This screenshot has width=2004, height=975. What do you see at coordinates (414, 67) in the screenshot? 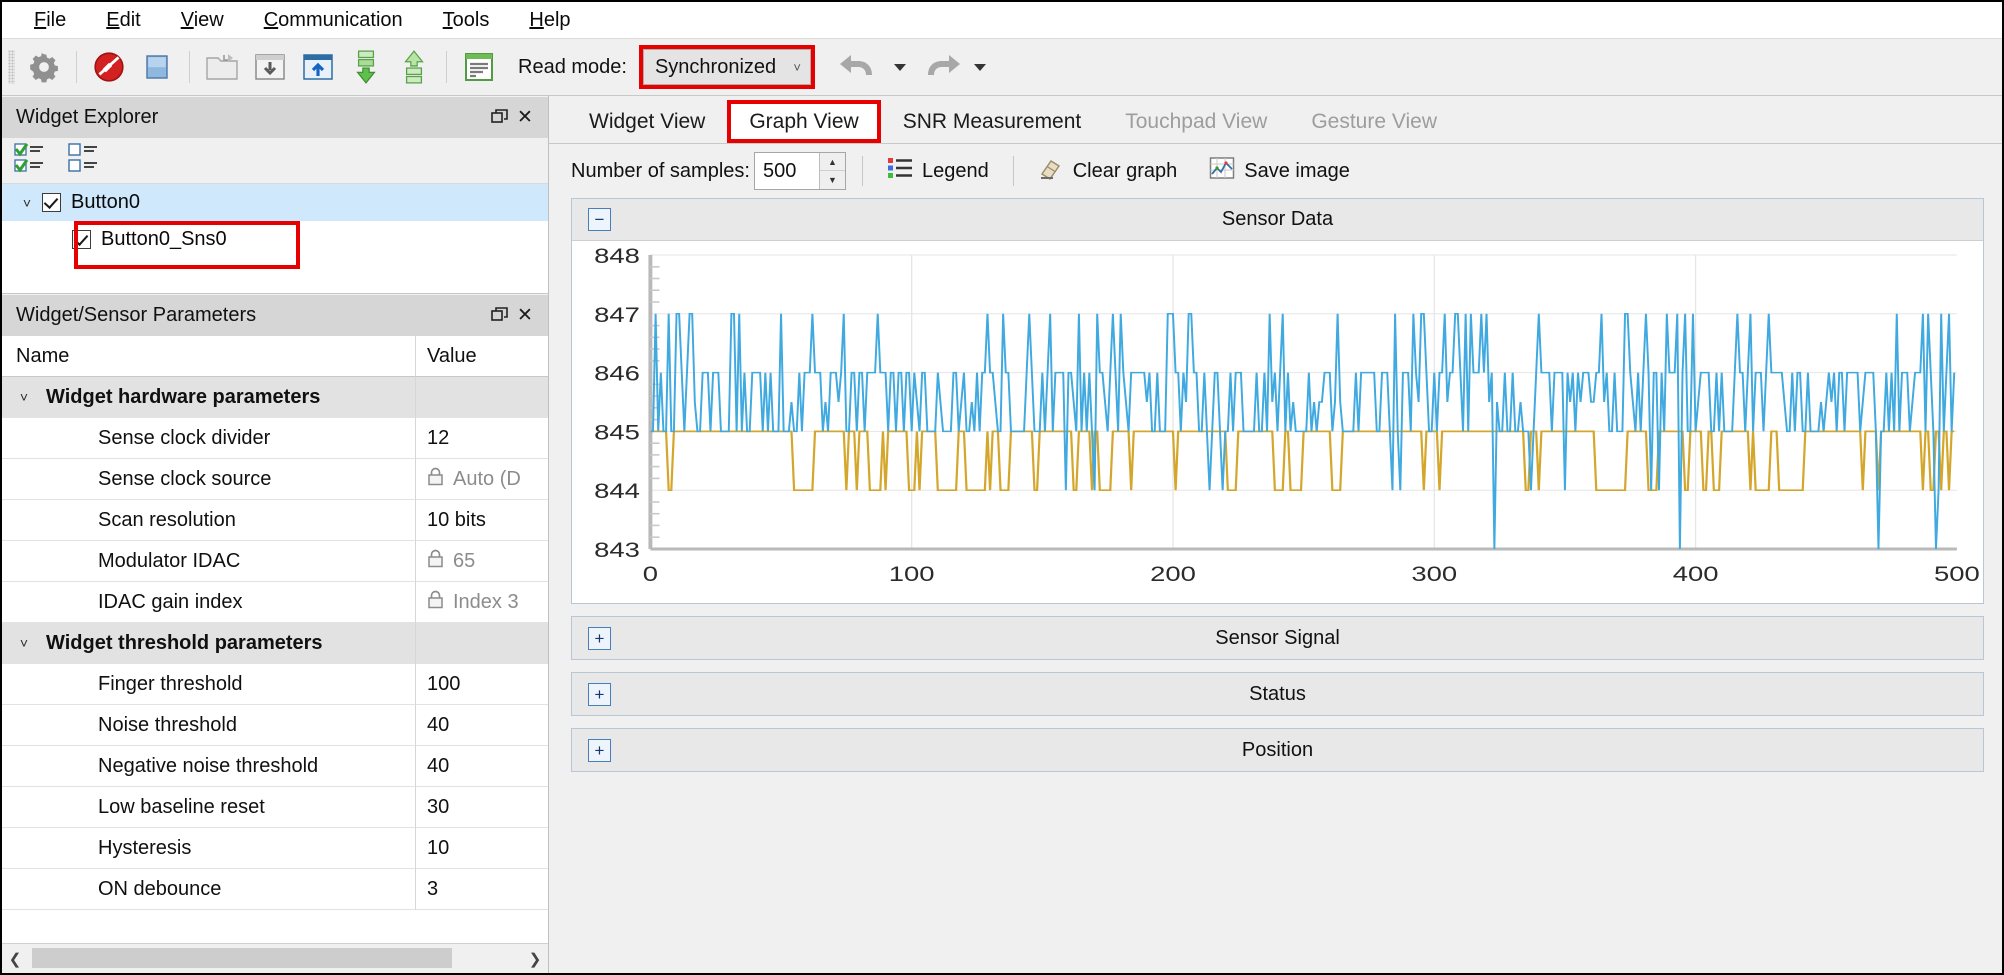
I see `apply-all-icon` at bounding box center [414, 67].